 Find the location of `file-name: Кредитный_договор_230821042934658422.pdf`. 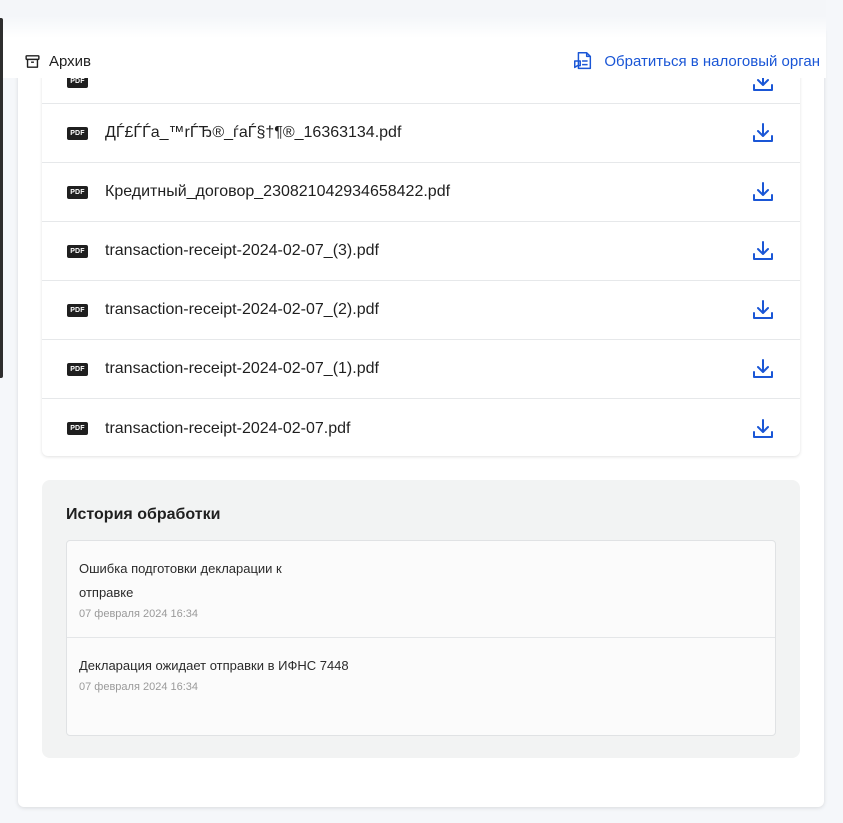

file-name: Кредитный_договор_230821042934658422.pdf is located at coordinates (278, 191).